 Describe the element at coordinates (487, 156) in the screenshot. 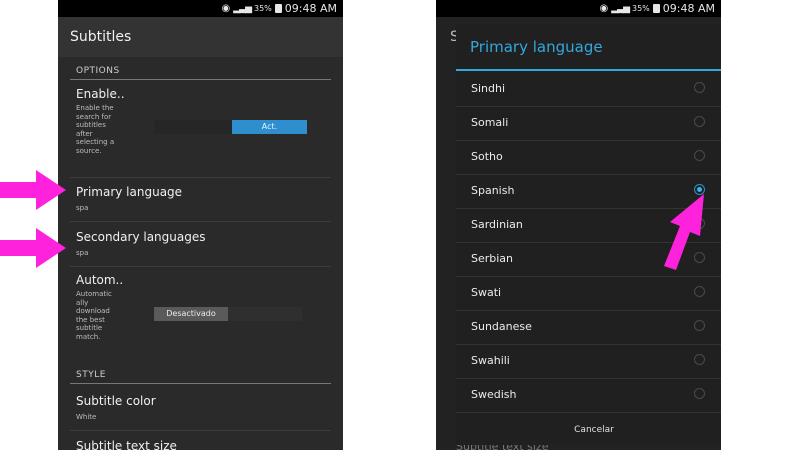

I see `option-label: Sotho` at that location.